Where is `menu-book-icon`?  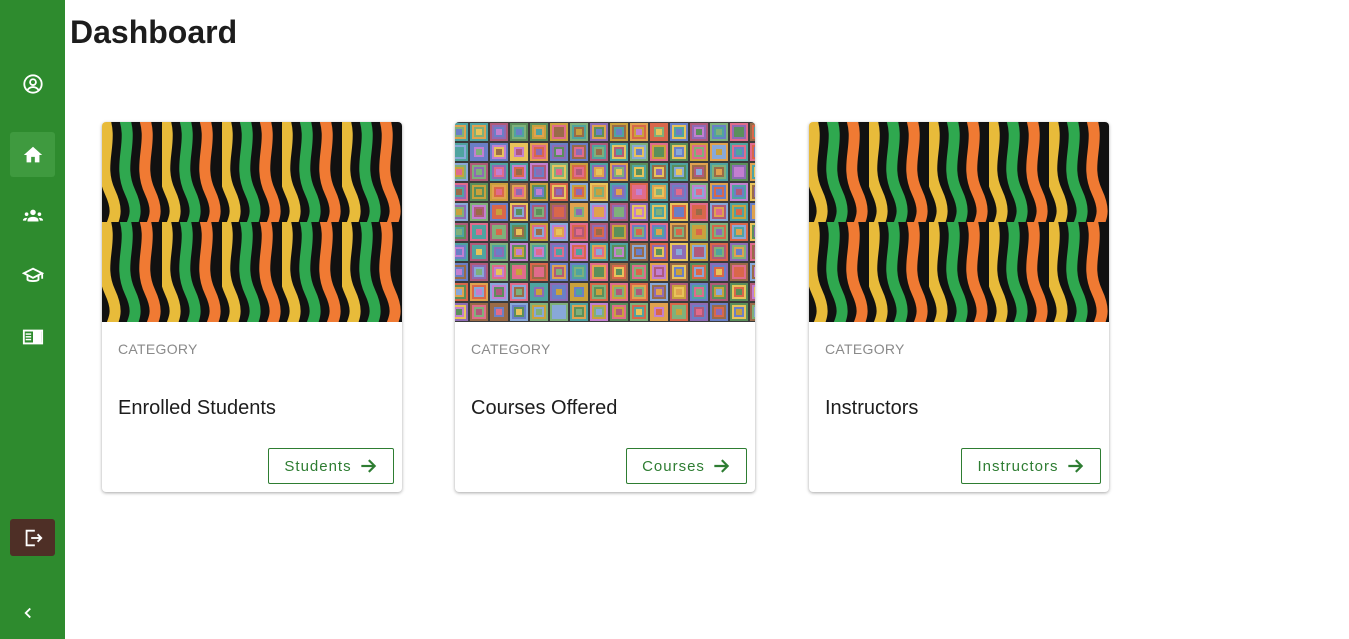 menu-book-icon is located at coordinates (32, 336).